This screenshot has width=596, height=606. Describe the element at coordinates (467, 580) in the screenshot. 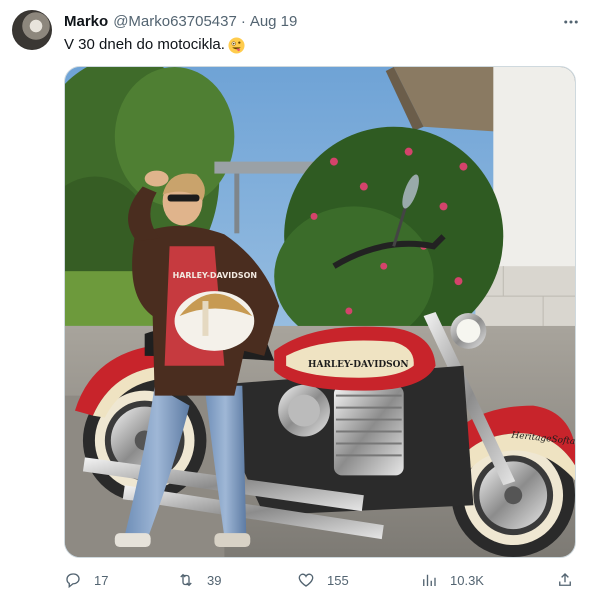

I see `views-count: 10.3K` at that location.